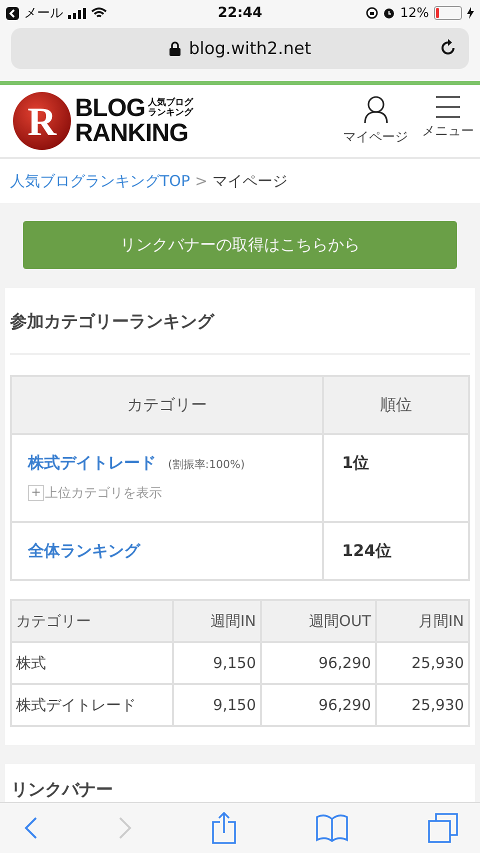 This screenshot has height=853, width=480. What do you see at coordinates (36, 493) in the screenshot?
I see `expand-toggle: +` at bounding box center [36, 493].